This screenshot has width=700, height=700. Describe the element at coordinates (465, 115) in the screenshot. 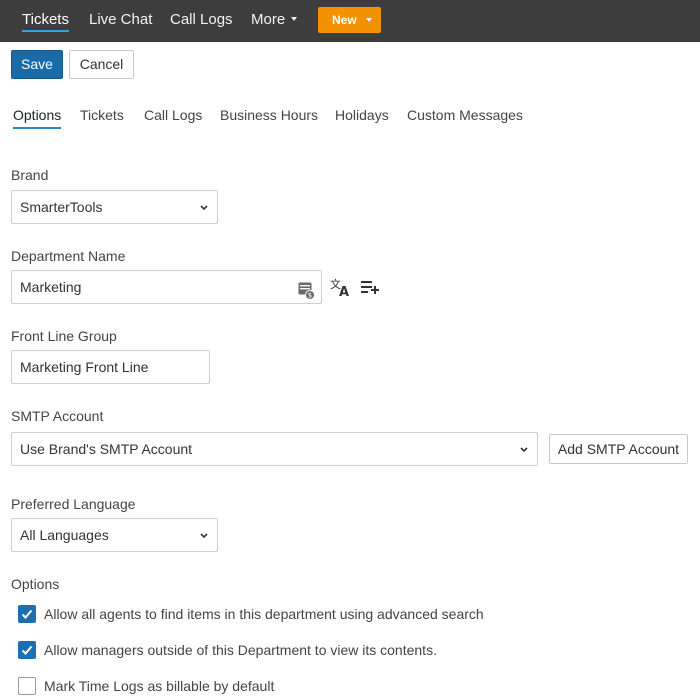

I see `tab-custom-messages: Custom Messages` at that location.